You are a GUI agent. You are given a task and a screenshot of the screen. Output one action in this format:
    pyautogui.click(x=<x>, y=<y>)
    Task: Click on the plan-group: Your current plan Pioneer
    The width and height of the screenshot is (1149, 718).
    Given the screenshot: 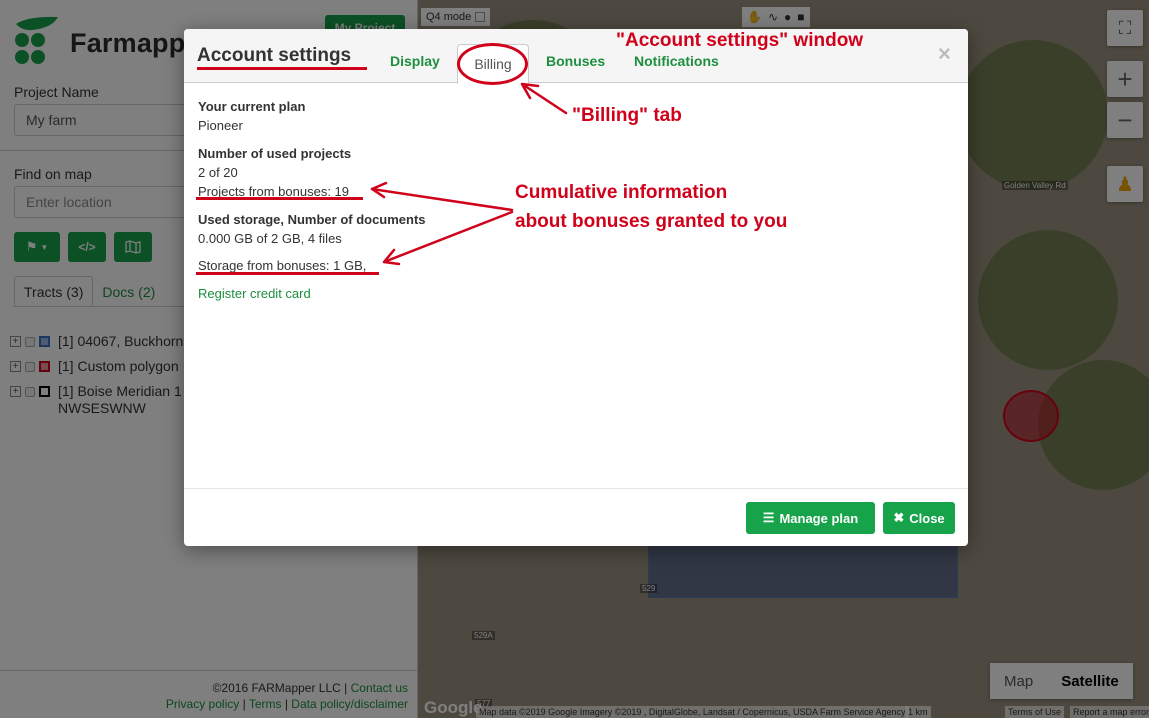 What is the action you would take?
    pyautogui.click(x=312, y=116)
    